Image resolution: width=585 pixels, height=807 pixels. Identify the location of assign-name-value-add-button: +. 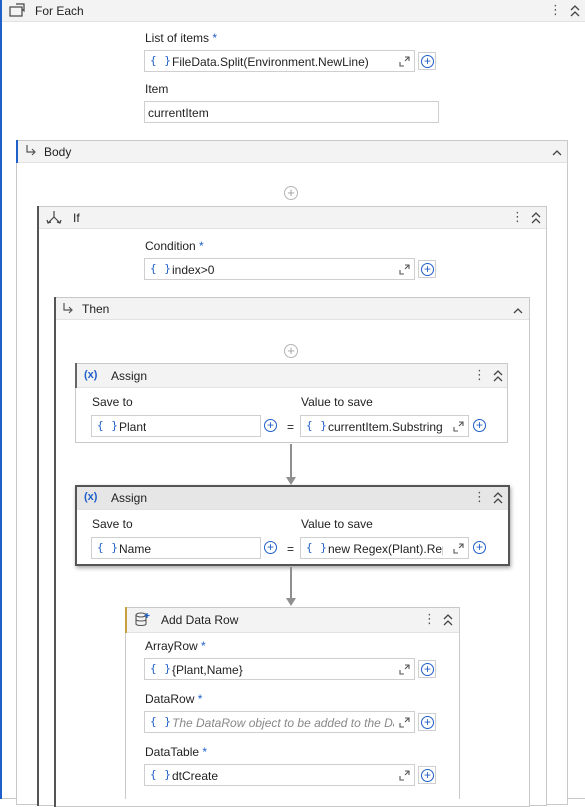
(480, 548).